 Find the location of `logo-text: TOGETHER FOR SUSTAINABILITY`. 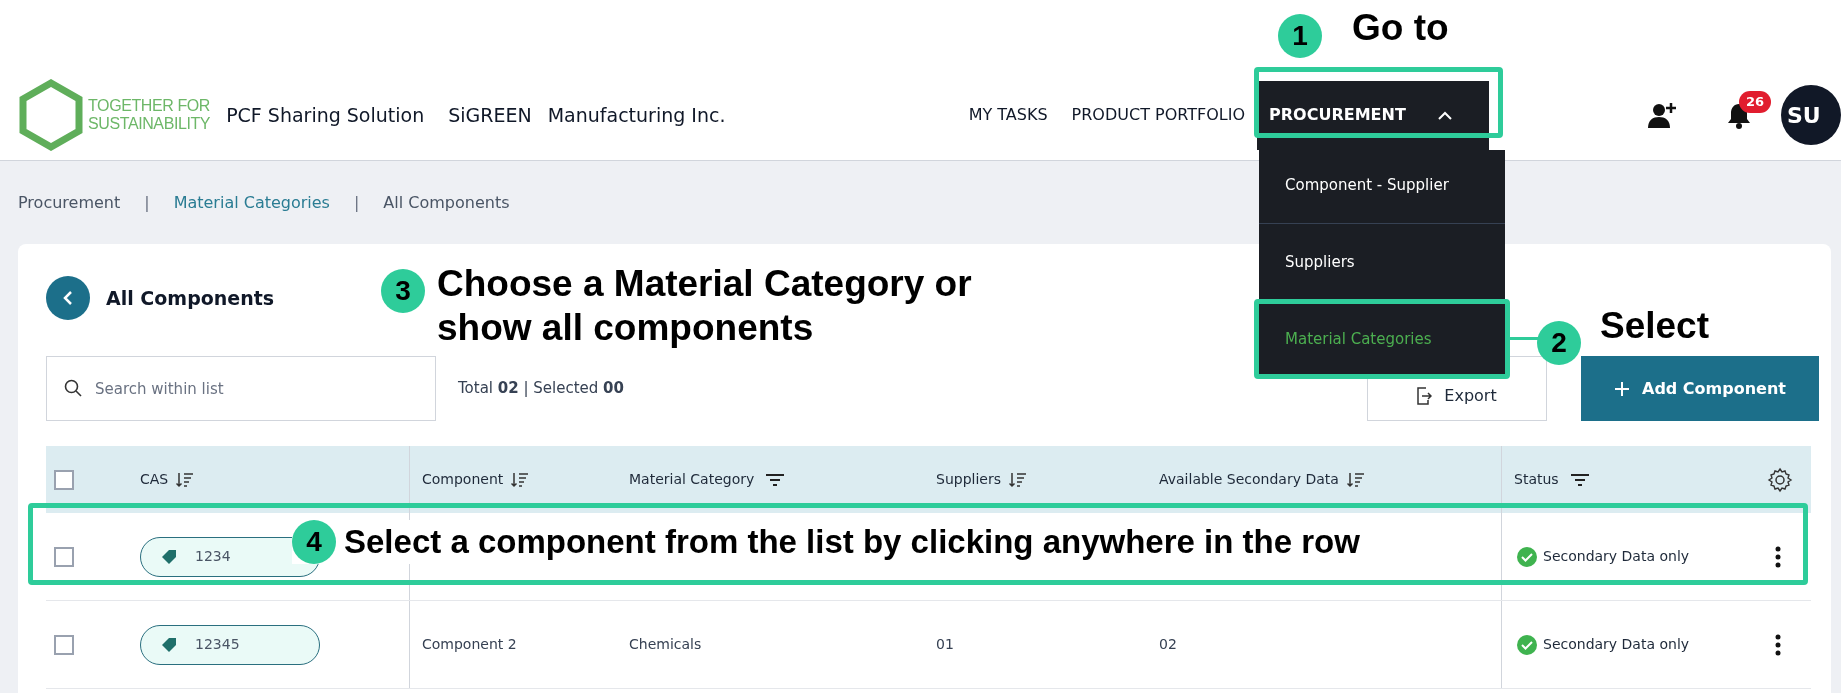

logo-text: TOGETHER FOR SUSTAINABILITY is located at coordinates (149, 115).